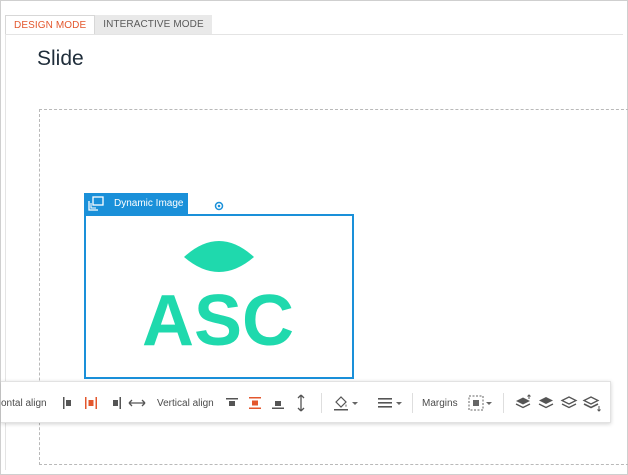 Image resolution: width=628 pixels, height=475 pixels. I want to click on send-backward-icon, so click(569, 403).